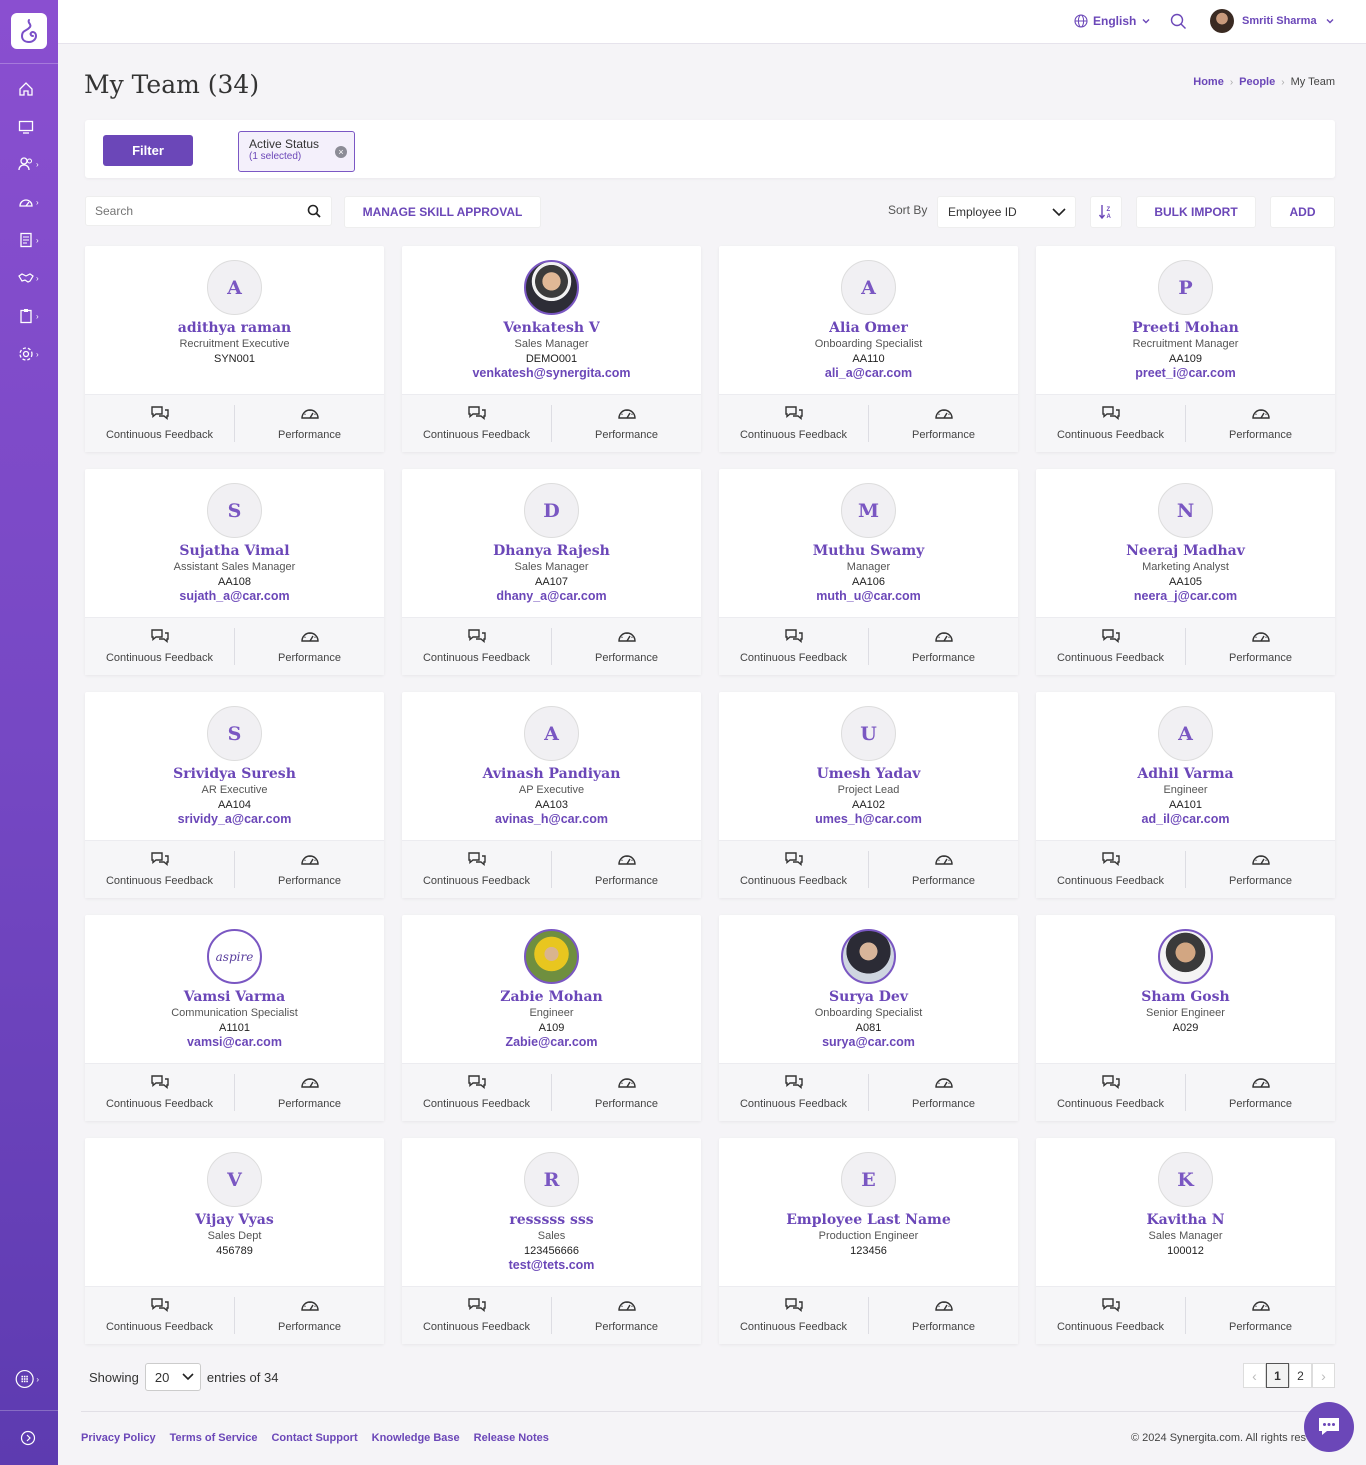 The height and width of the screenshot is (1465, 1366). I want to click on employee-name: Adhil Varma, so click(1185, 774).